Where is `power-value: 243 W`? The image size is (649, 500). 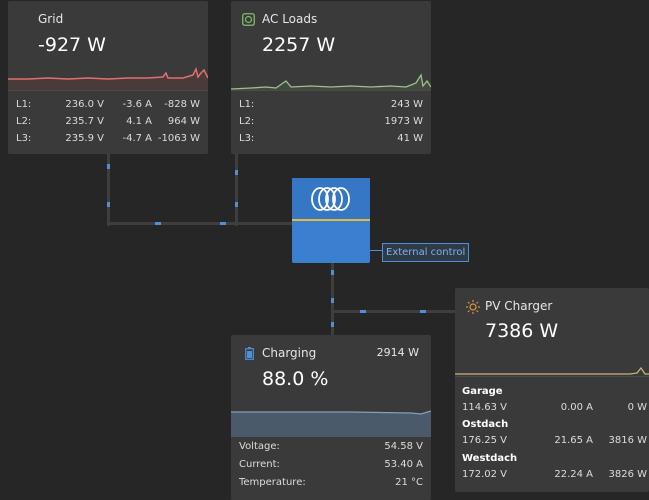 power-value: 243 W is located at coordinates (406, 104).